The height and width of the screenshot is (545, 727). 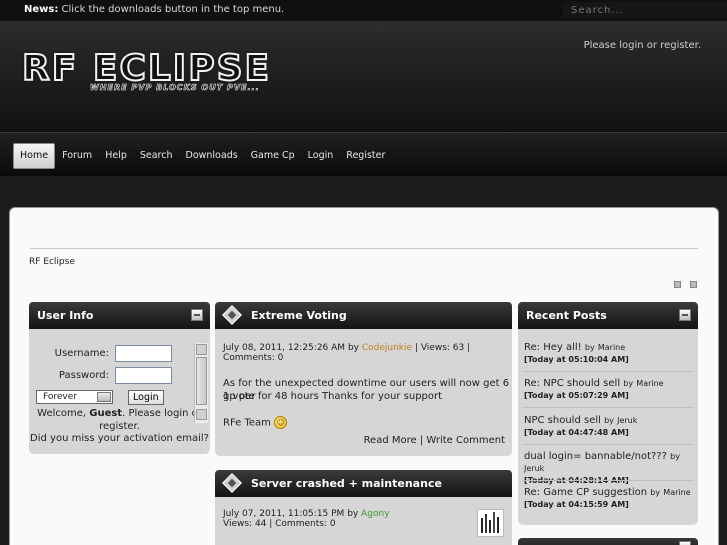 What do you see at coordinates (116, 156) in the screenshot?
I see `nav-help: Help` at bounding box center [116, 156].